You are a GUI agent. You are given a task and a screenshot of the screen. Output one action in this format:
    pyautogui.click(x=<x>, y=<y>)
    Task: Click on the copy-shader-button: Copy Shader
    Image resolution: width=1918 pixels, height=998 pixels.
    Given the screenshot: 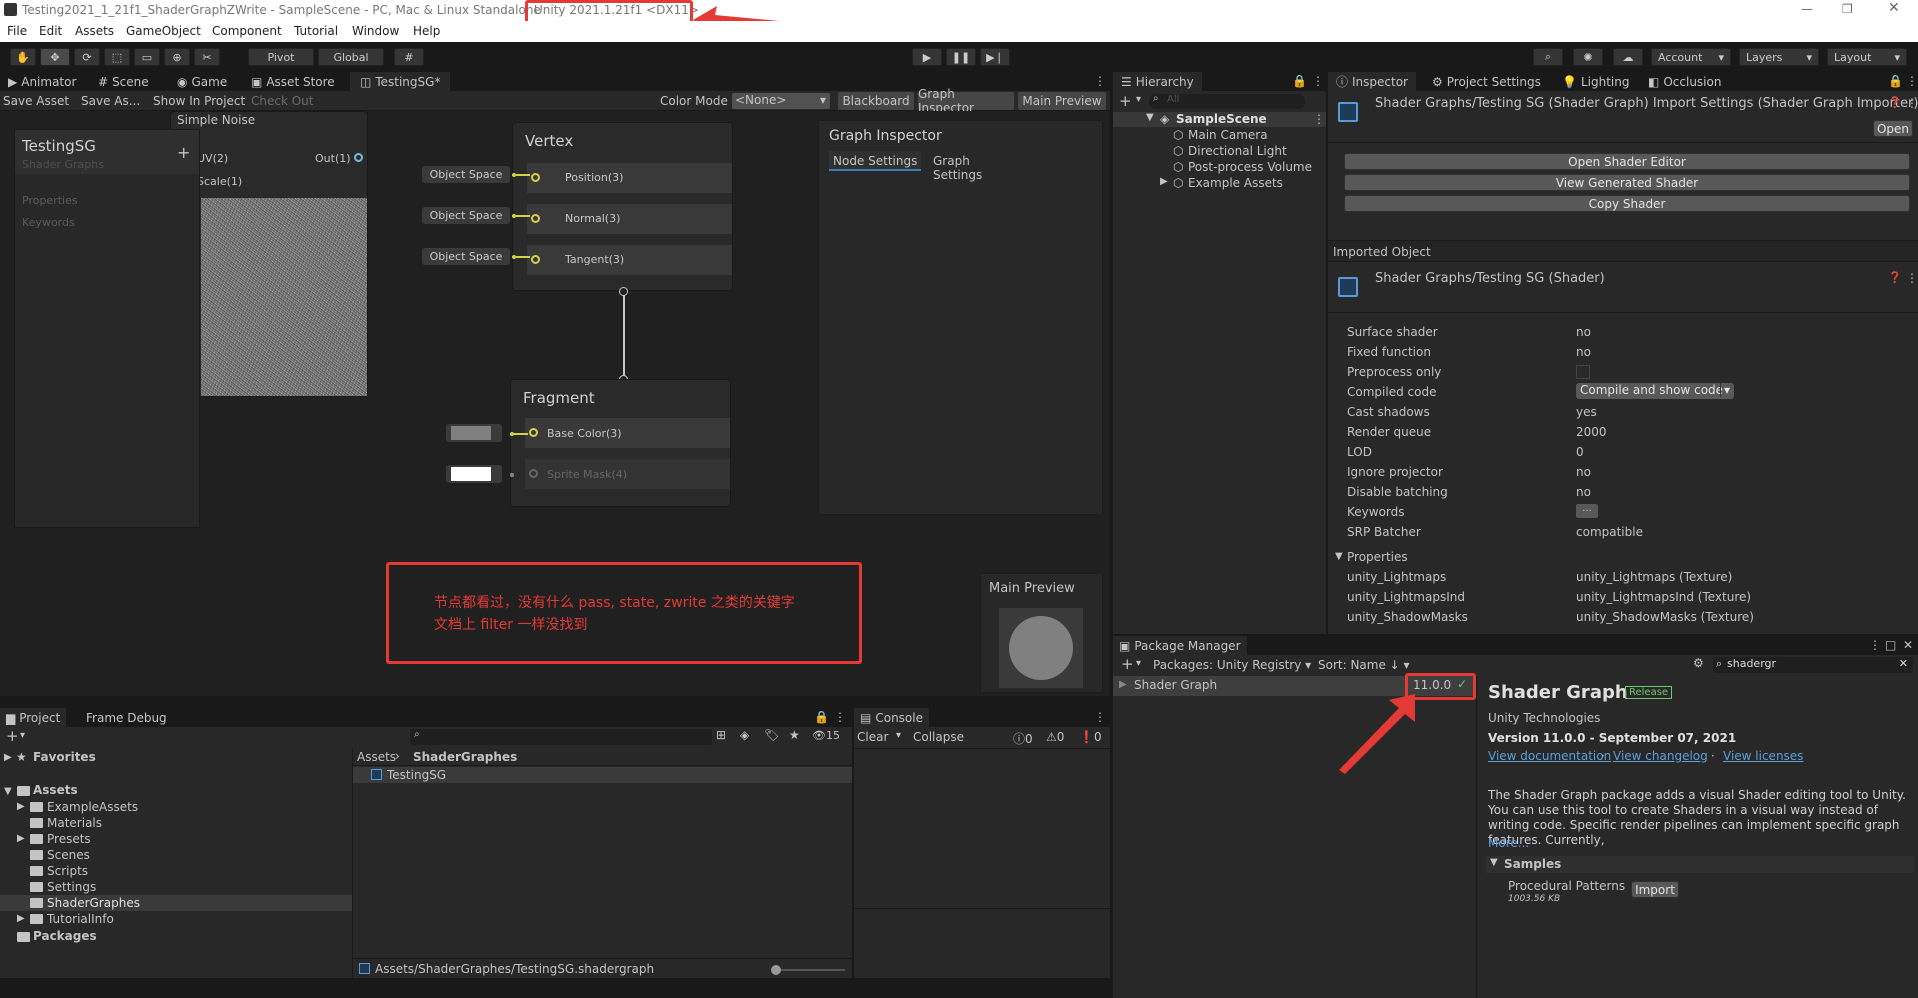 What is the action you would take?
    pyautogui.click(x=1627, y=203)
    